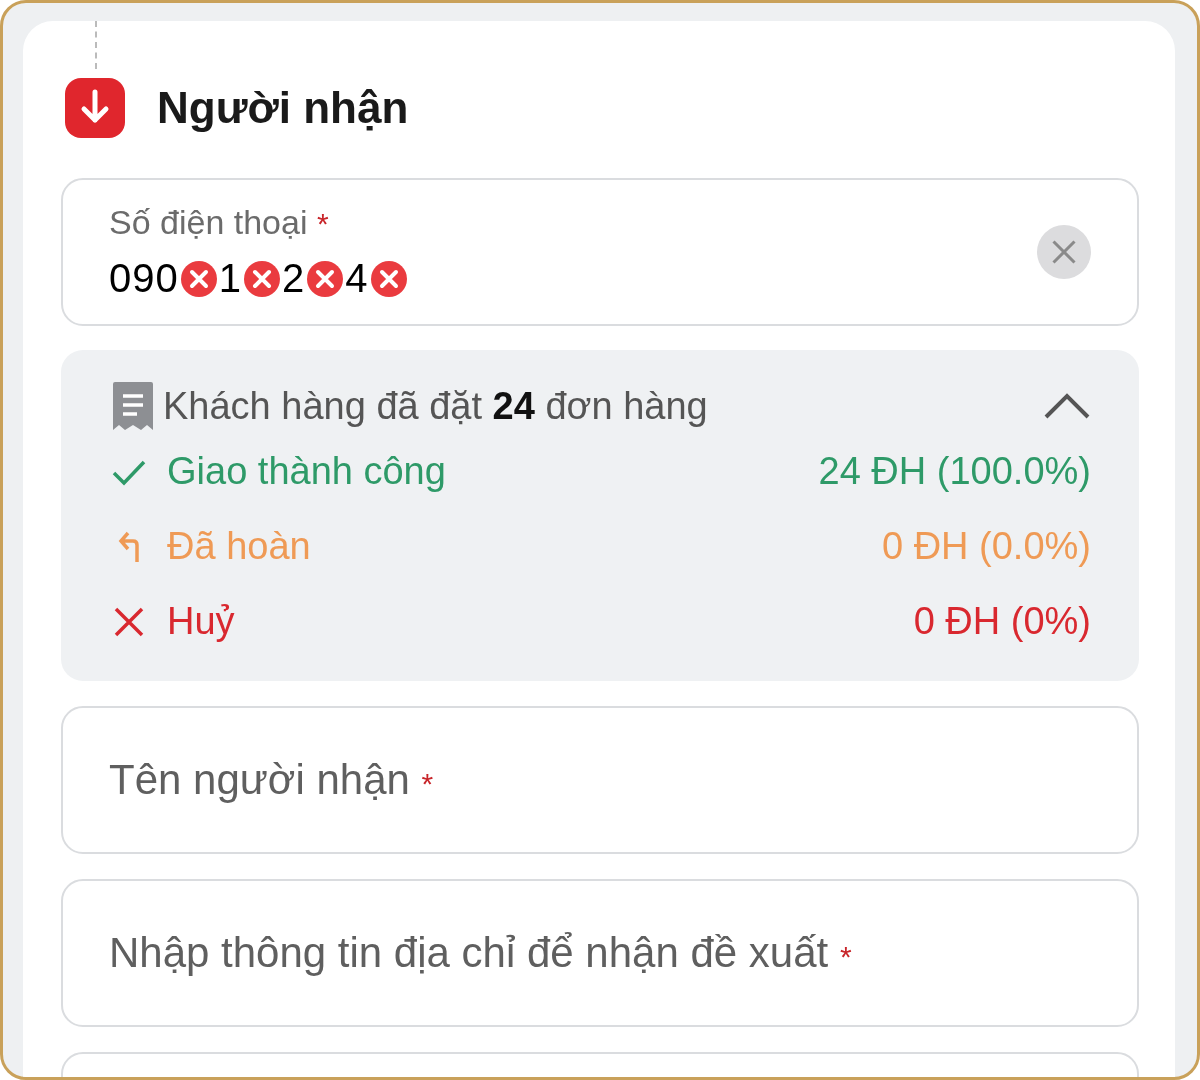 The image size is (1200, 1080). Describe the element at coordinates (954, 471) in the screenshot. I see `status-count: 24 ĐH (100.0%)` at that location.